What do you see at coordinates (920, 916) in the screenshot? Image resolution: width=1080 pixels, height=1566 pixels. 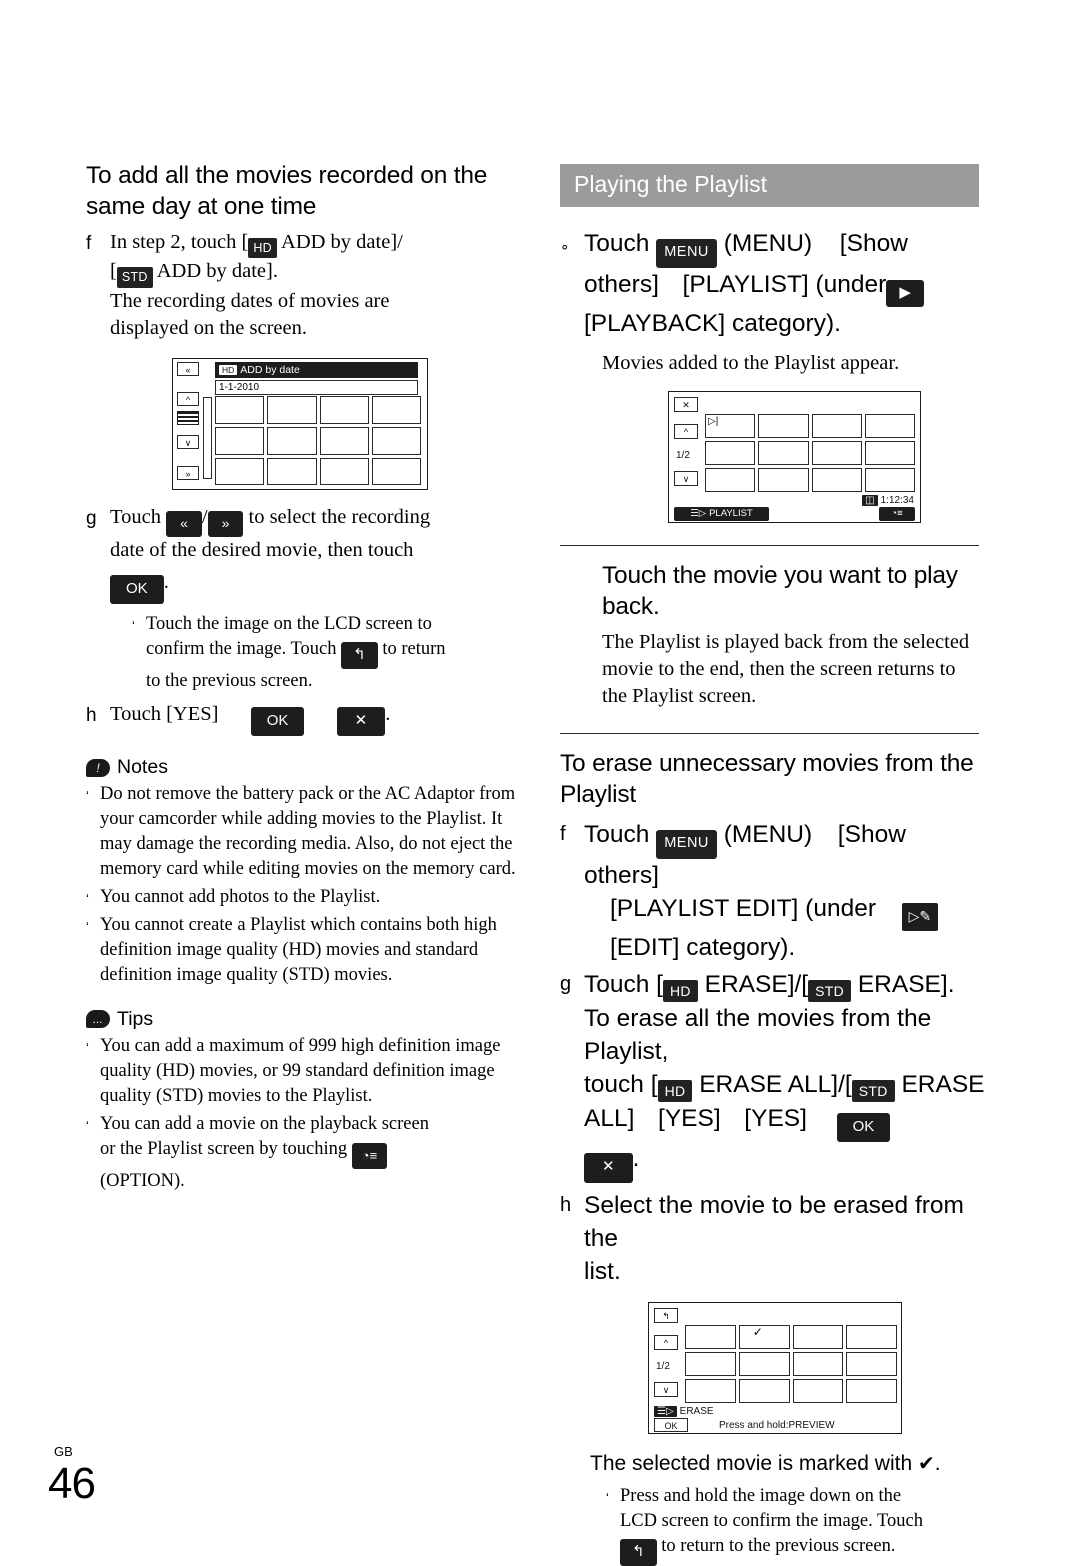 I see `edit-icon: ▷✎` at bounding box center [920, 916].